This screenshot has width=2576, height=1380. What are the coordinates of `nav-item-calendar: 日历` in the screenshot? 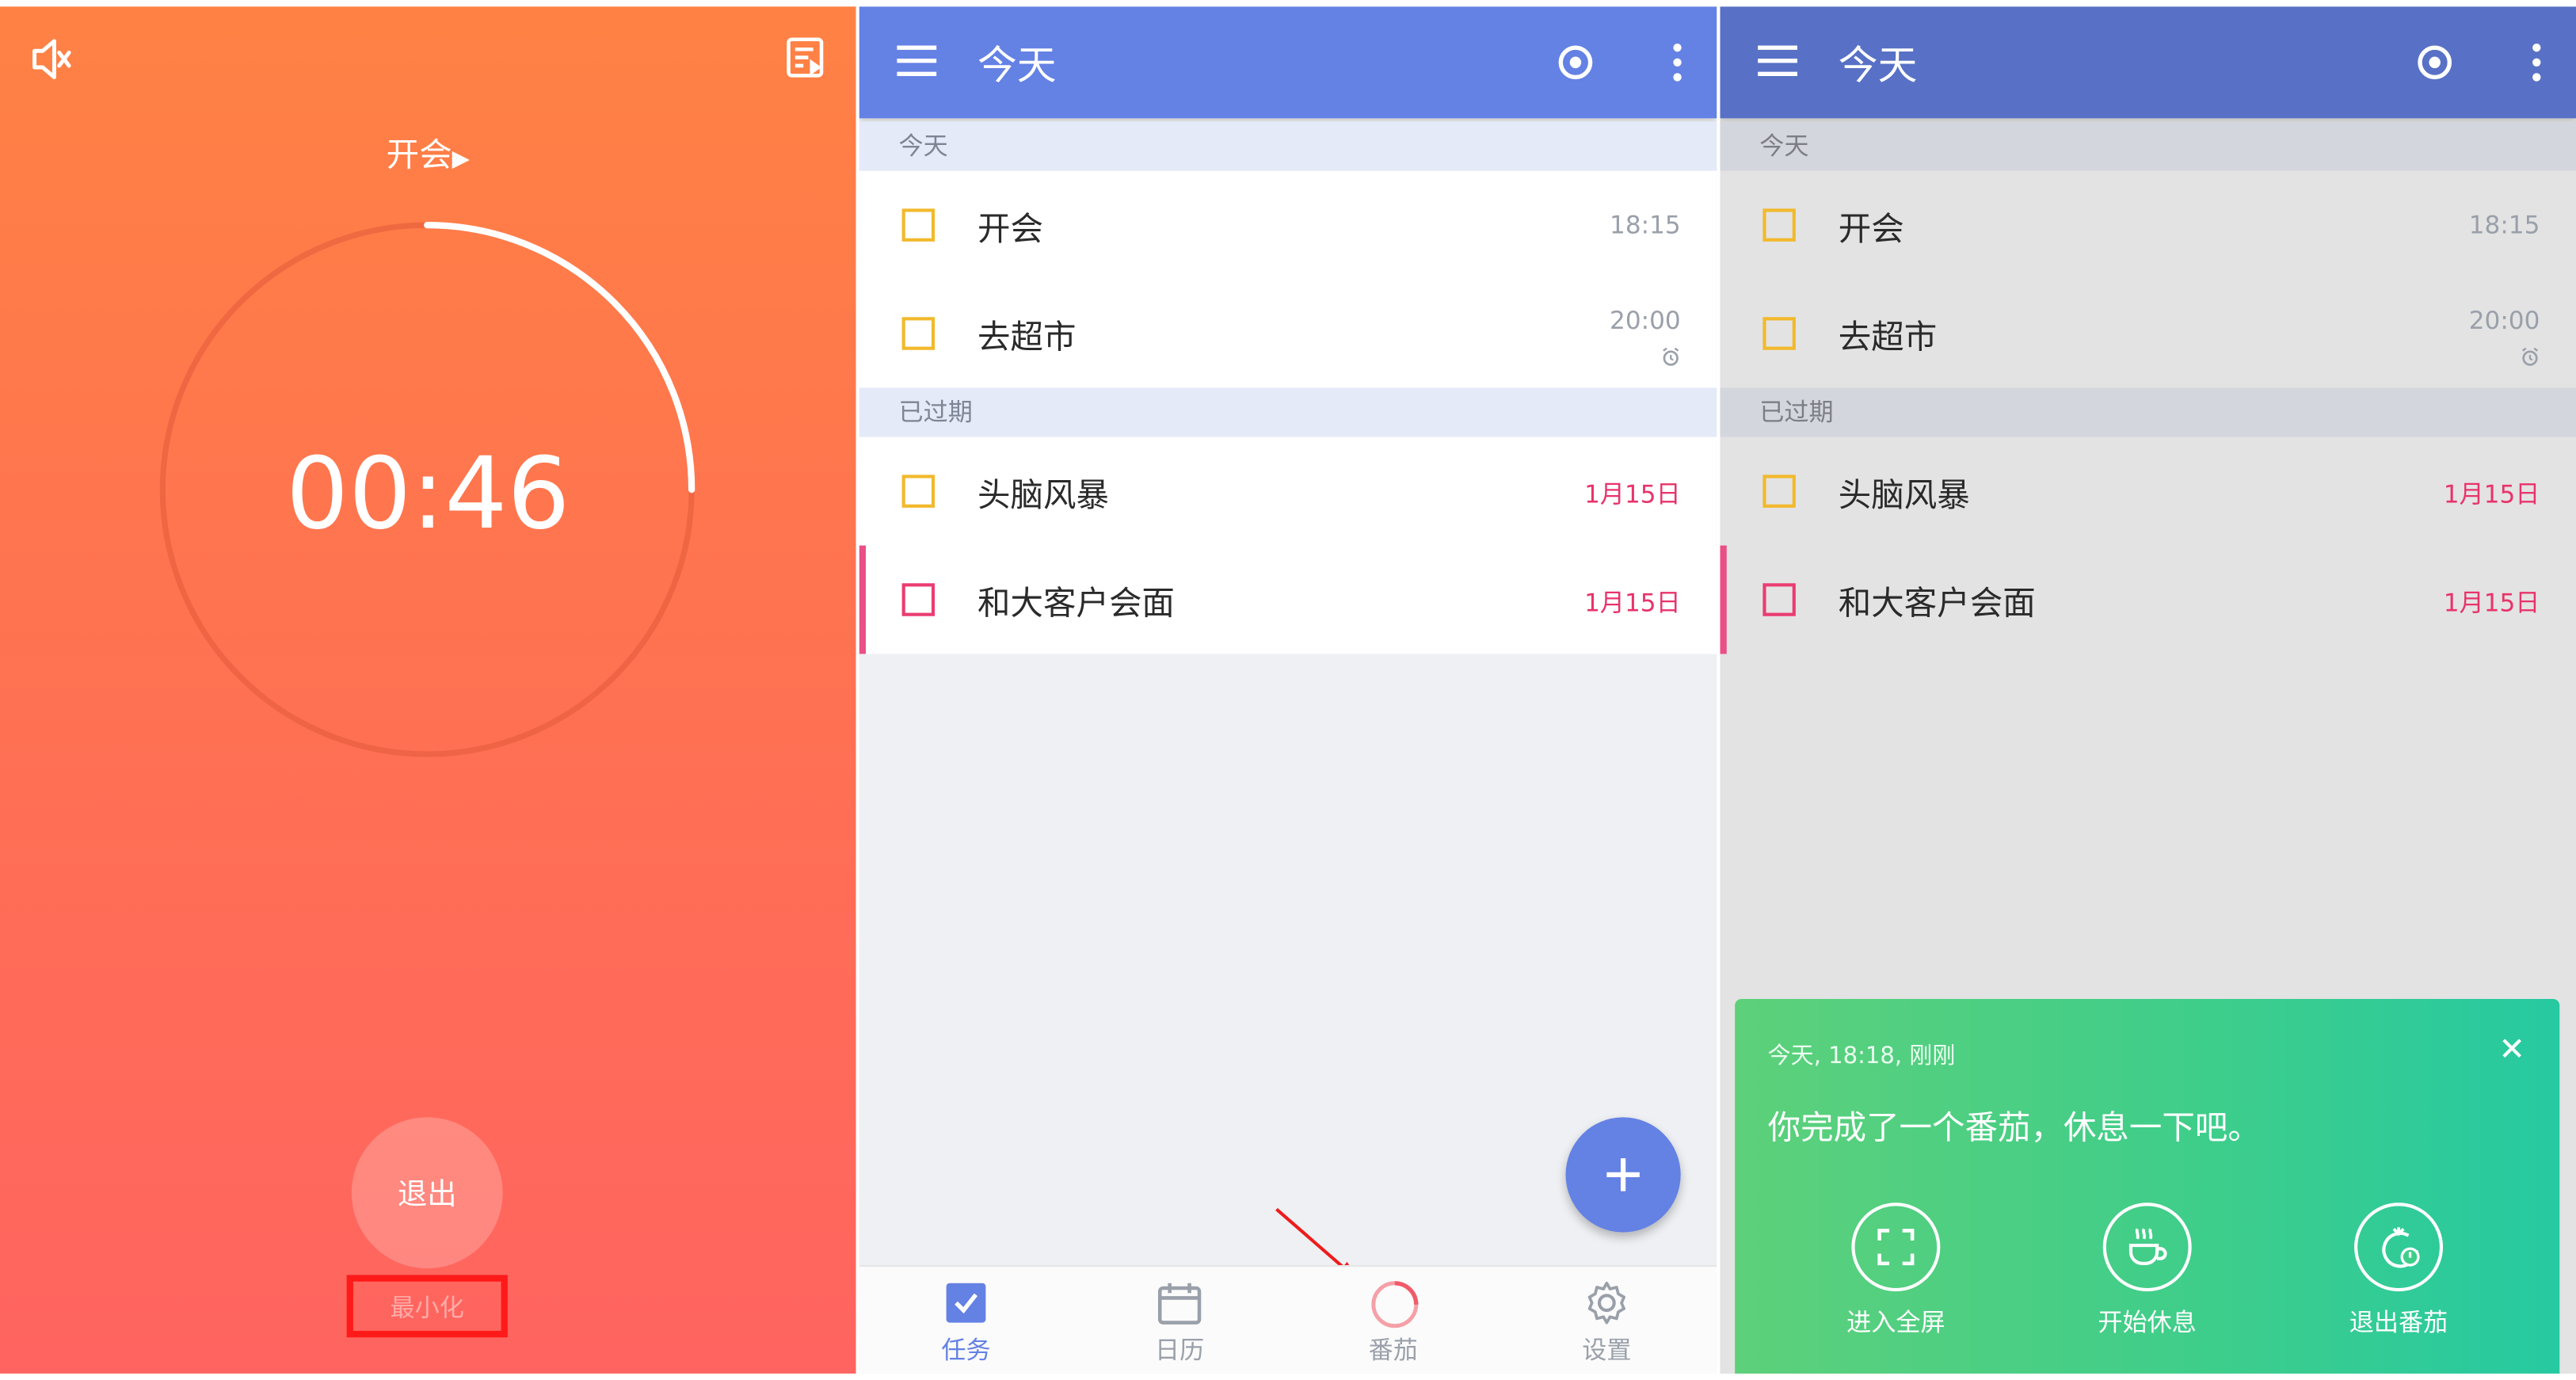 It's located at (1179, 1320).